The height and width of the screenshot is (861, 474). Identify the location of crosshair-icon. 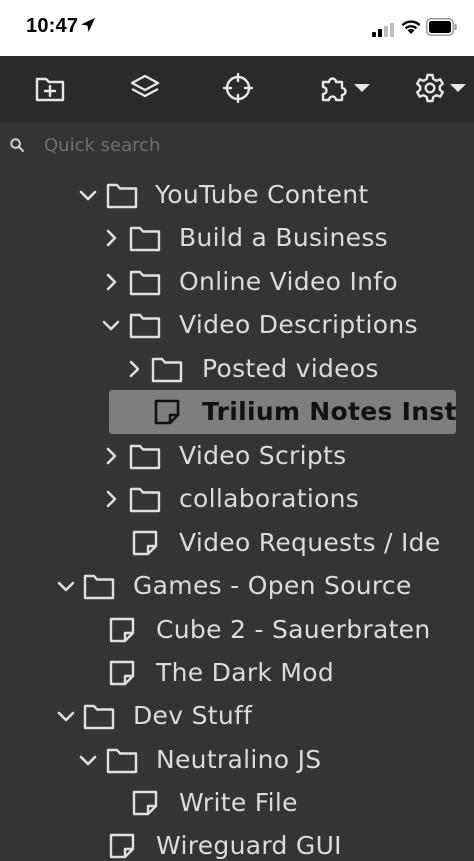
(238, 88).